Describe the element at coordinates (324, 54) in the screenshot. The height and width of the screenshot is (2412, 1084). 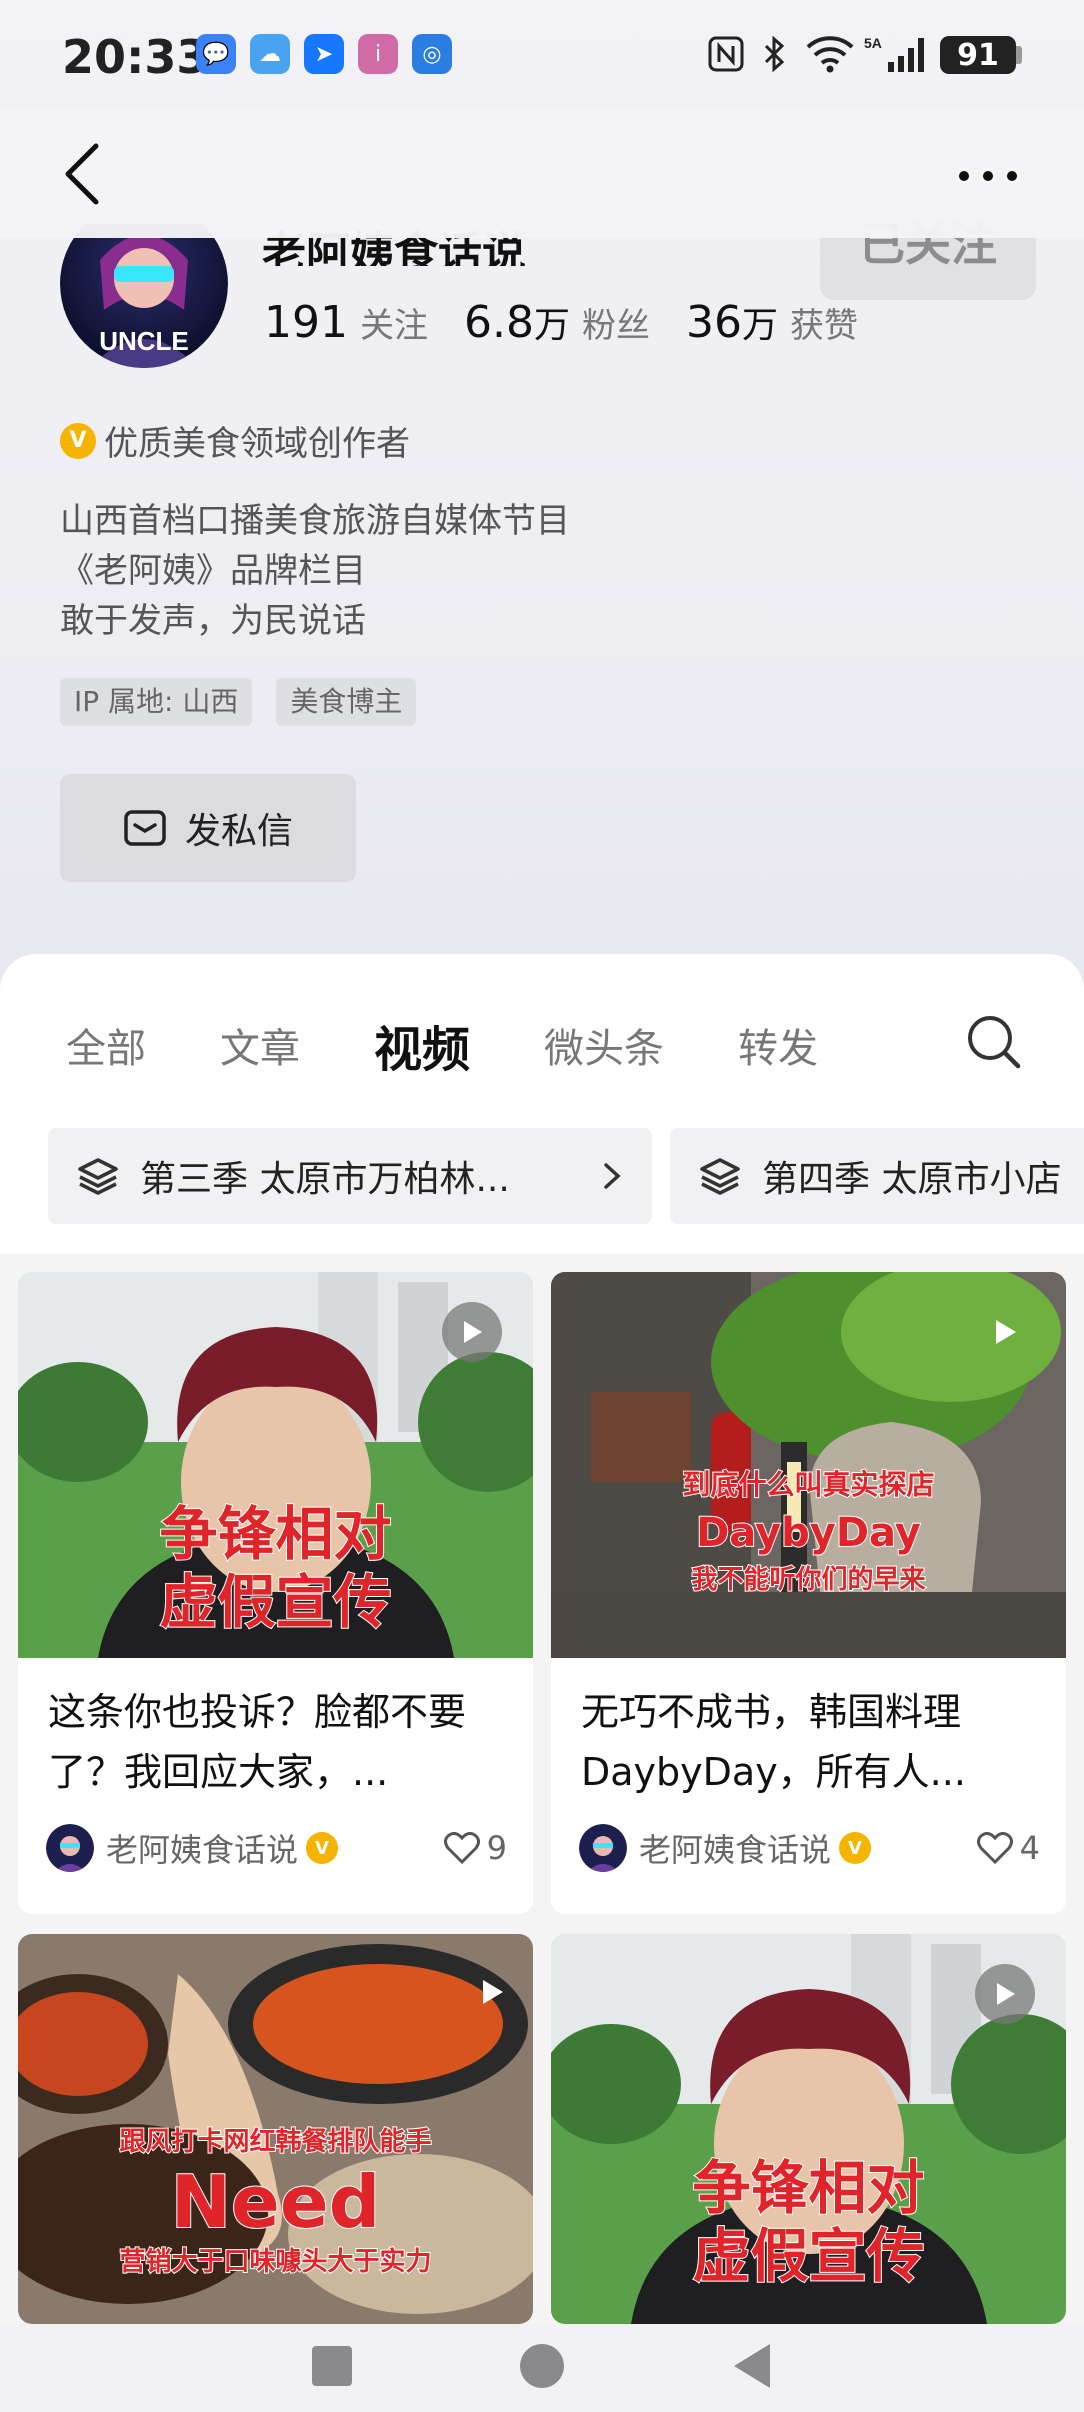
I see `navigation-app-icon: ➤` at that location.